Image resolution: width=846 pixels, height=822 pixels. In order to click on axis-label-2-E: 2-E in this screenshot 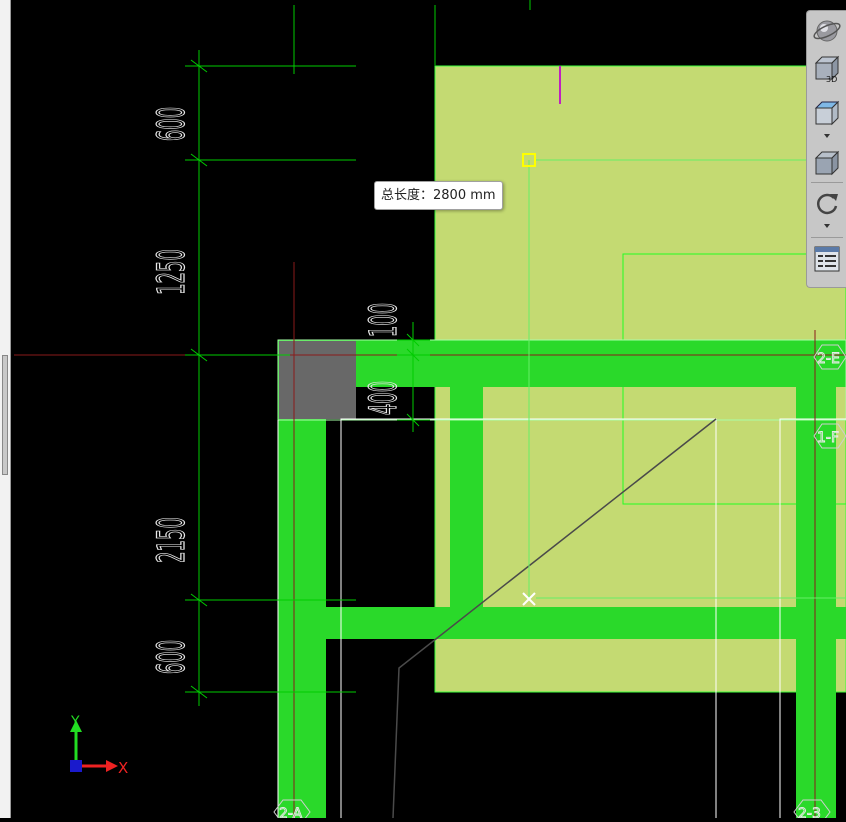, I will do `click(828, 359)`.